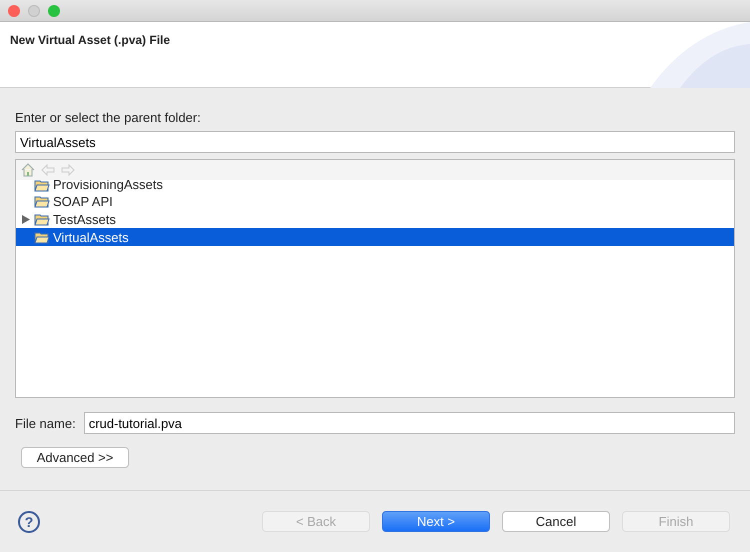  What do you see at coordinates (90, 40) in the screenshot?
I see `dialog-title: New Virtual Asset (.pva) File` at bounding box center [90, 40].